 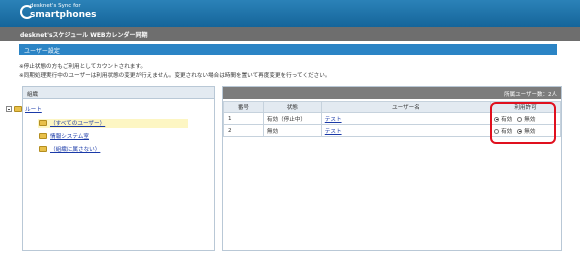 I want to click on col-header-username: ユーザー名, so click(x=406, y=107).